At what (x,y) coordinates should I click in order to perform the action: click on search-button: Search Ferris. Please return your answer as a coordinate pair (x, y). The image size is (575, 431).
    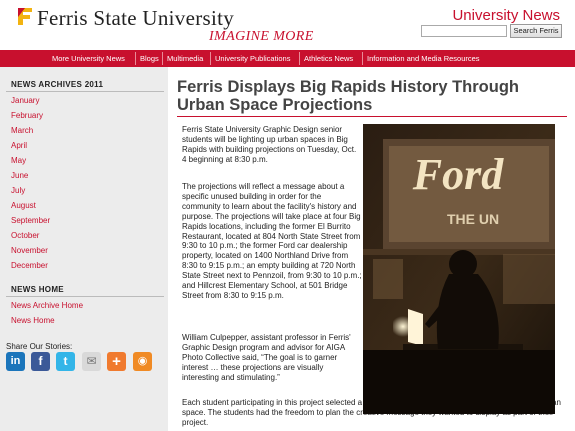
    Looking at the image, I should click on (536, 31).